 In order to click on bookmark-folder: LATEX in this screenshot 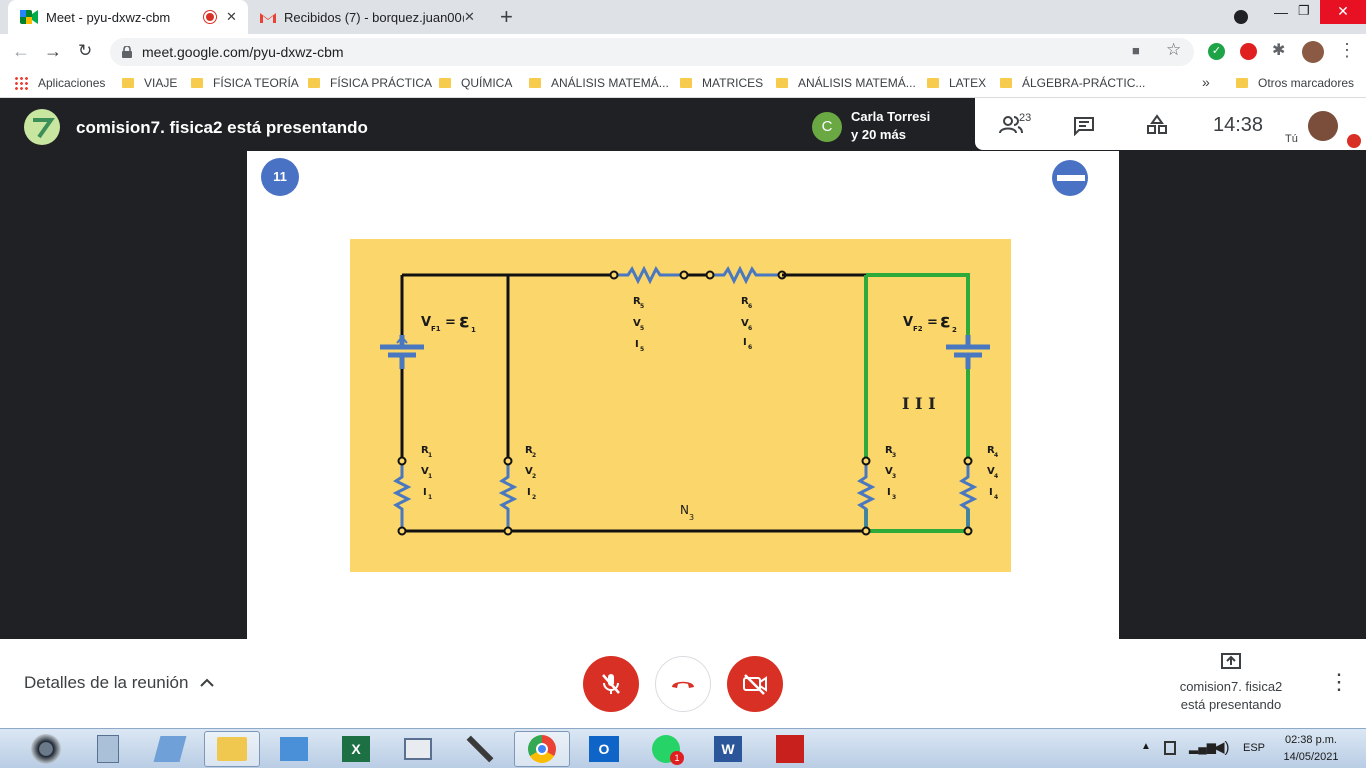, I will do `click(956, 83)`.